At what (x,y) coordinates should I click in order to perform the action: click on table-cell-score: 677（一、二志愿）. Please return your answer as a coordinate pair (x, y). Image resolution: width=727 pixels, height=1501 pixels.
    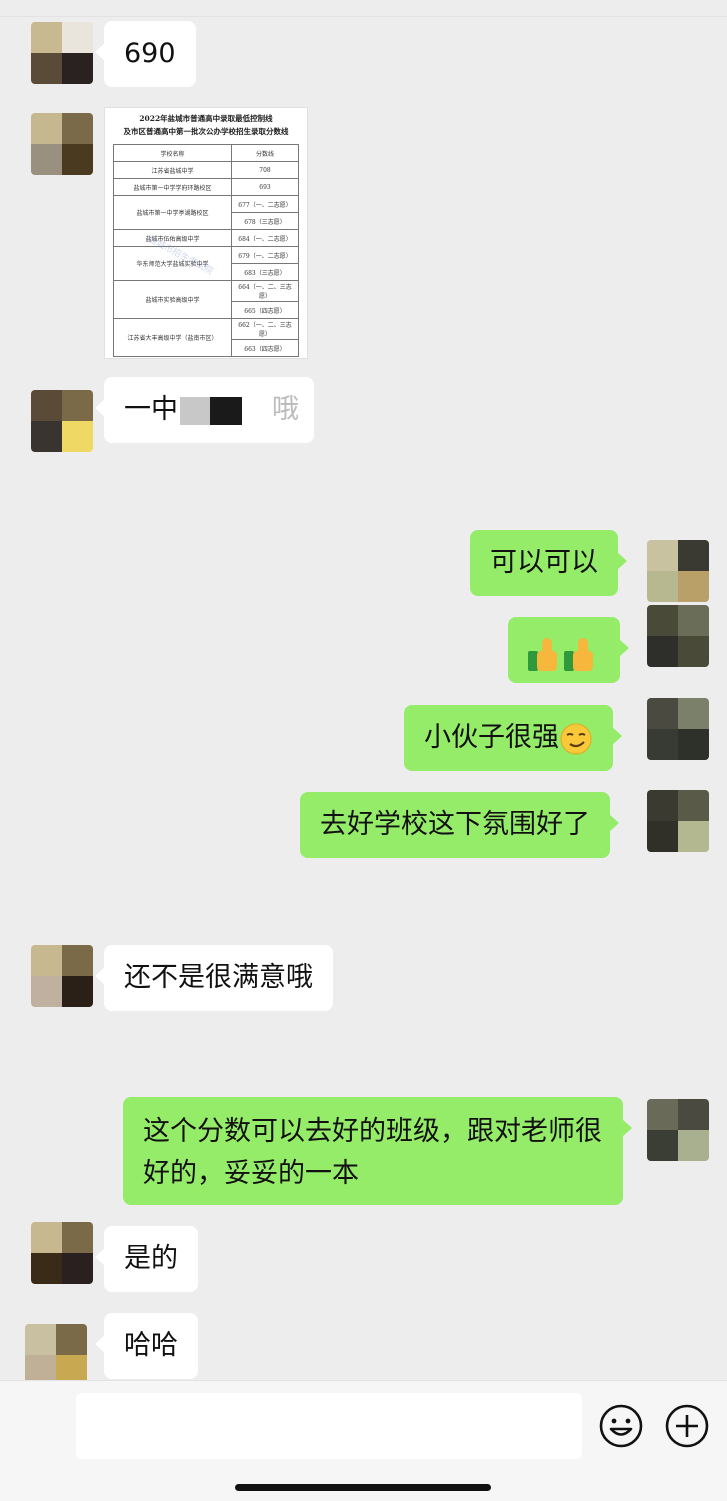
    Looking at the image, I should click on (265, 204).